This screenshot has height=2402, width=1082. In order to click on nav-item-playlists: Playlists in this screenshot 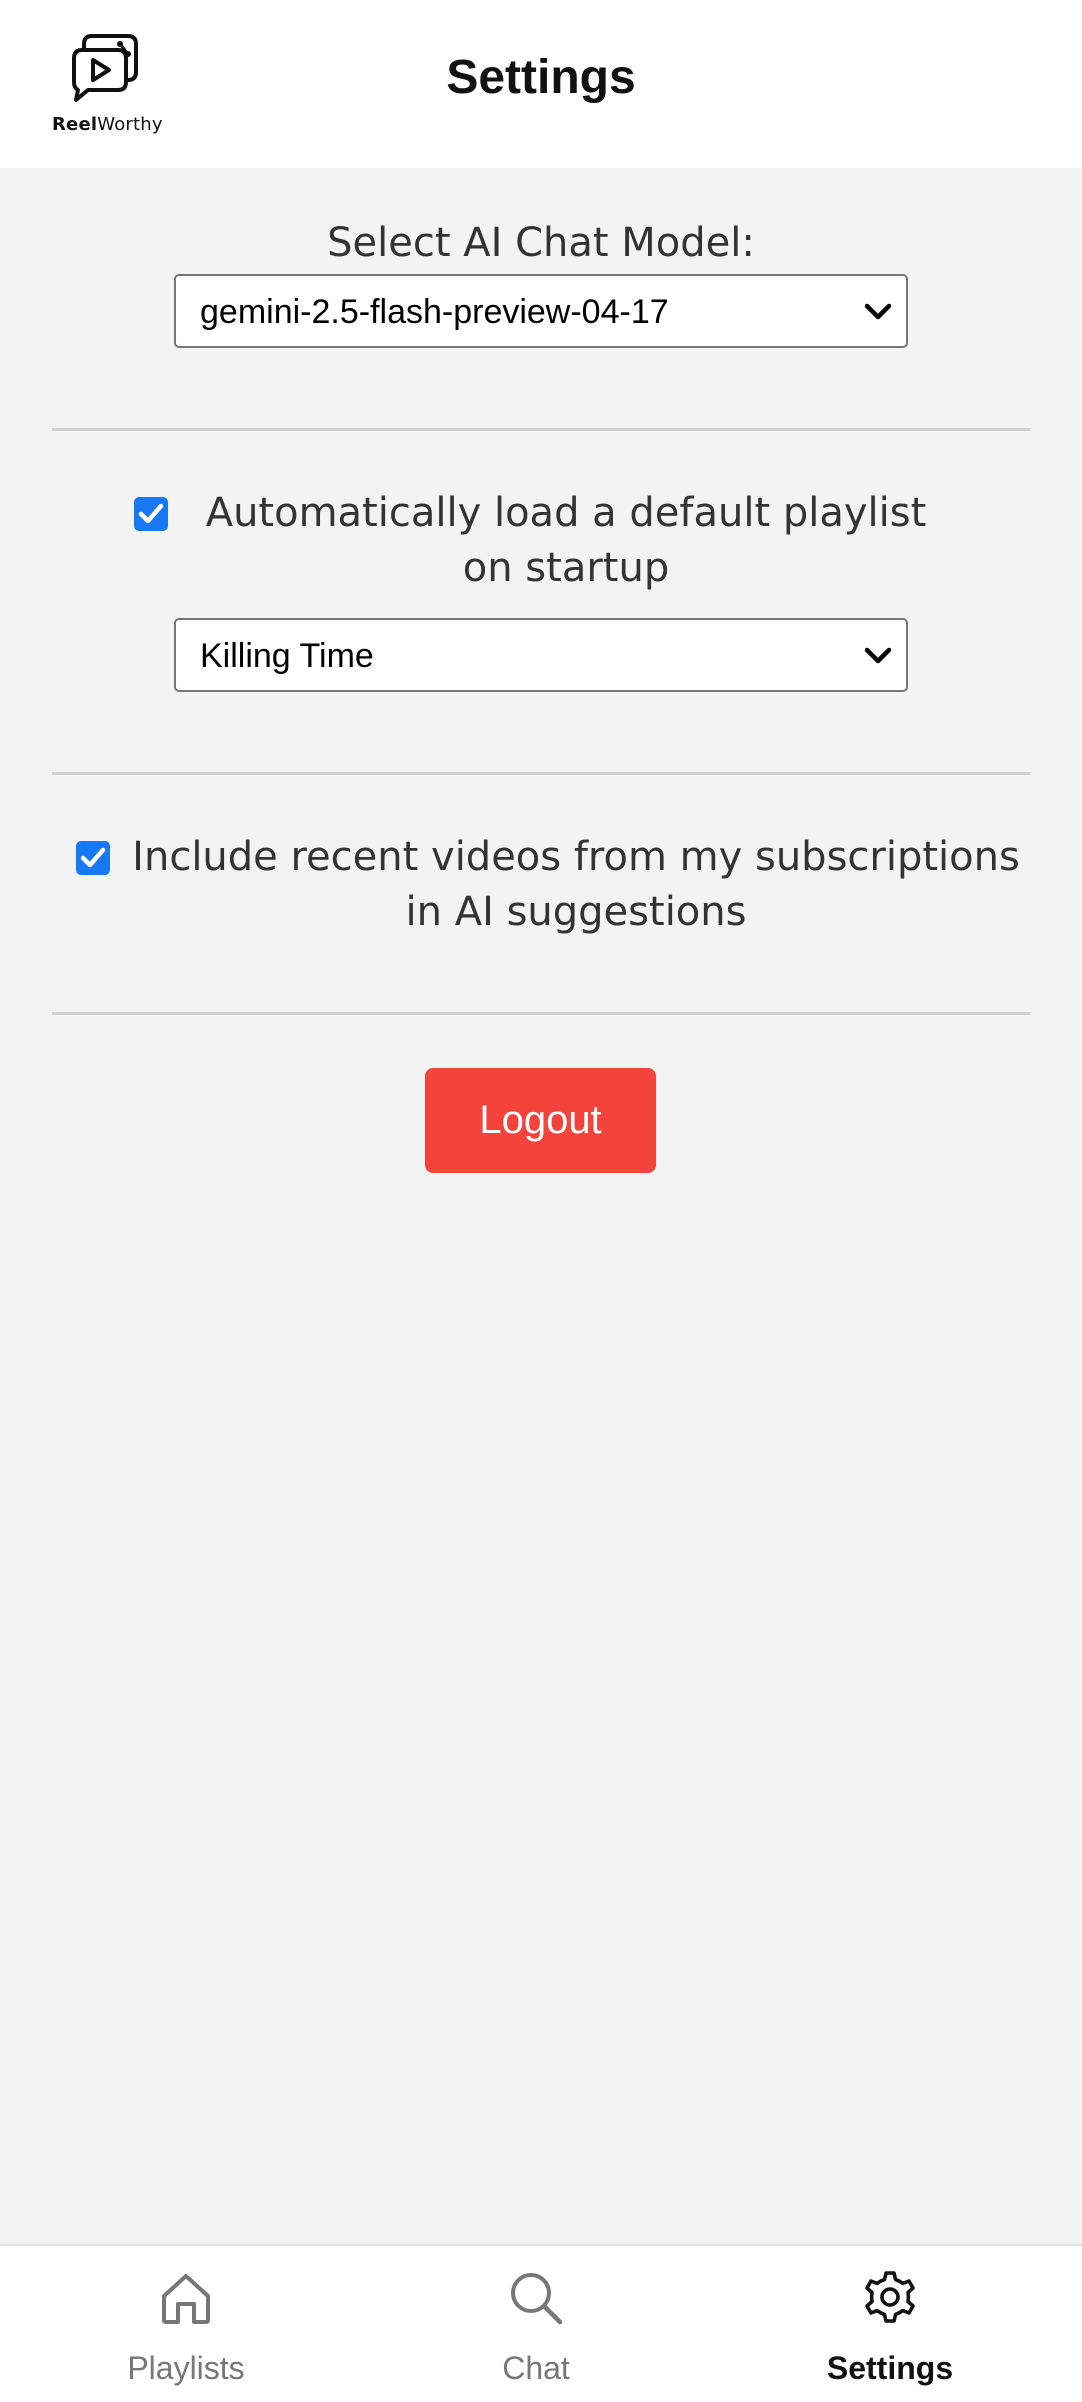, I will do `click(186, 2324)`.